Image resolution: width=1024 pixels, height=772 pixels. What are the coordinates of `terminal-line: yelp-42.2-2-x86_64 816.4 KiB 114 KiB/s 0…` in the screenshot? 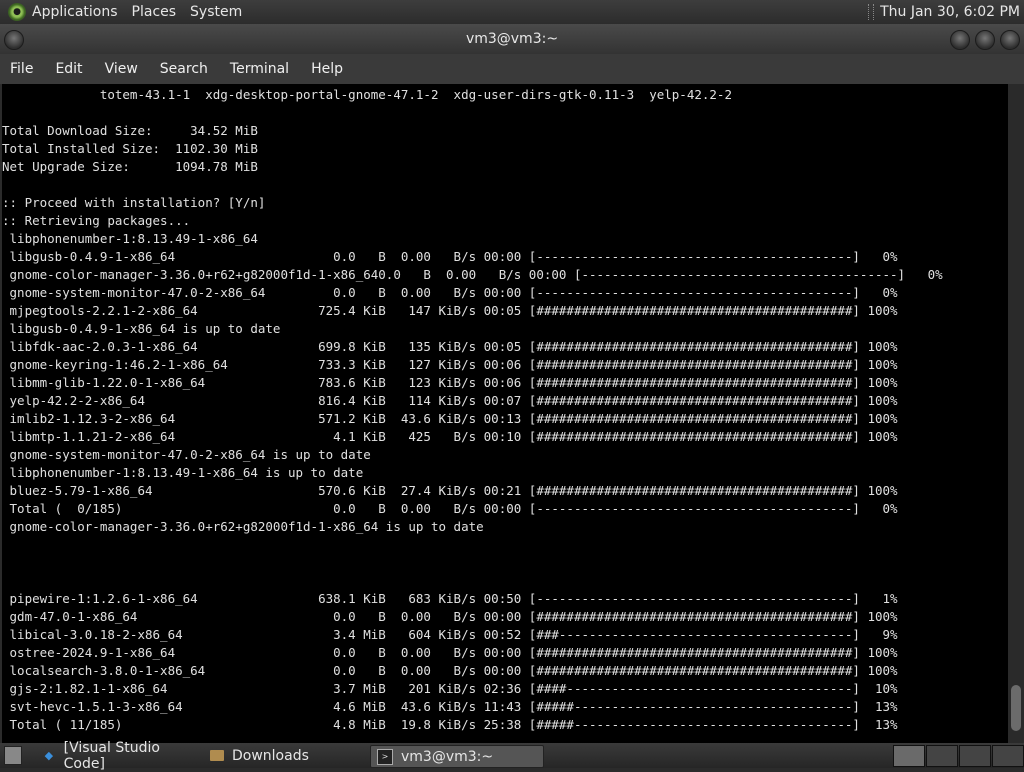 It's located at (450, 400).